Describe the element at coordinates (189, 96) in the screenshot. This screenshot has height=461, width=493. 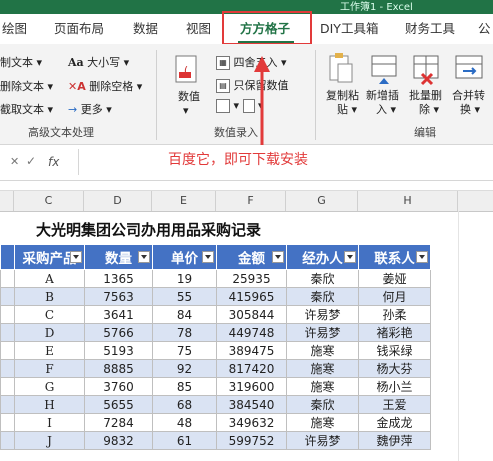
I see `value-button: 数值` at that location.